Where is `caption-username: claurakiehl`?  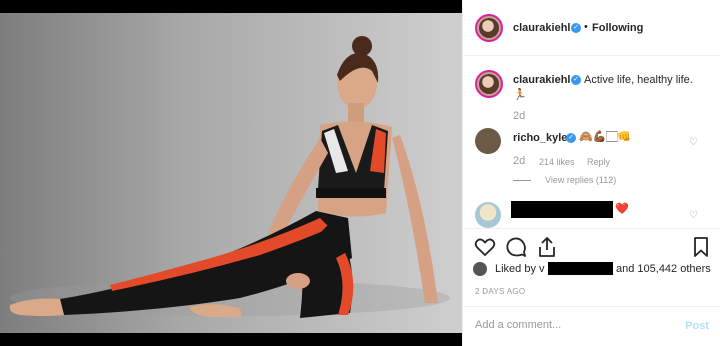
caption-username: claurakiehl is located at coordinates (541, 80).